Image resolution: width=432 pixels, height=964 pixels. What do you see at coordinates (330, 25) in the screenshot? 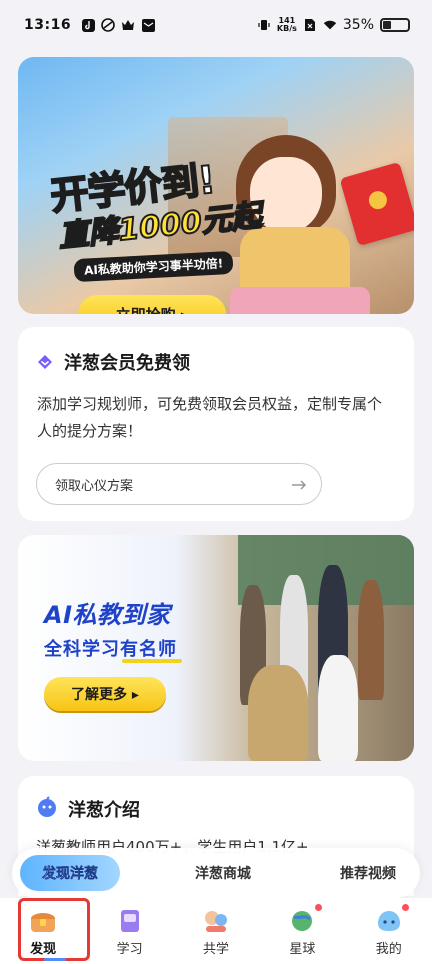
I see `wifi-icon` at bounding box center [330, 25].